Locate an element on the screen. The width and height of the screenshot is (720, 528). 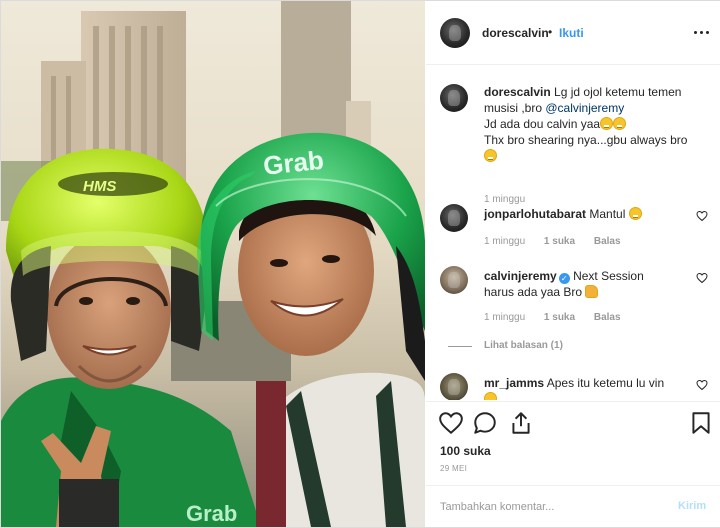
comment-text: jonparlohutabarat Mantul is located at coordinates (590, 214).